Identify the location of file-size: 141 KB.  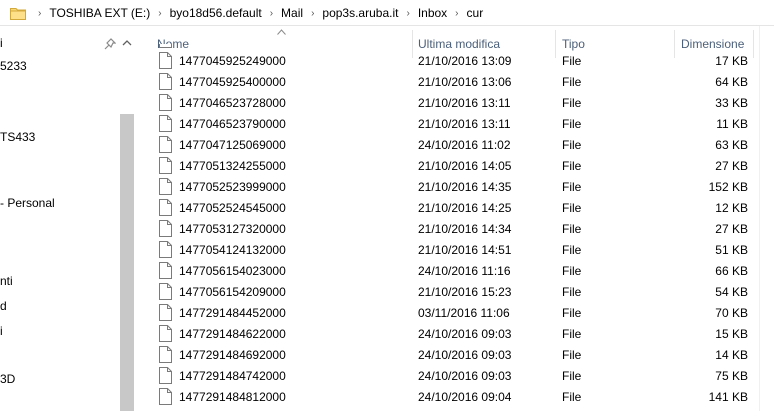
(728, 397).